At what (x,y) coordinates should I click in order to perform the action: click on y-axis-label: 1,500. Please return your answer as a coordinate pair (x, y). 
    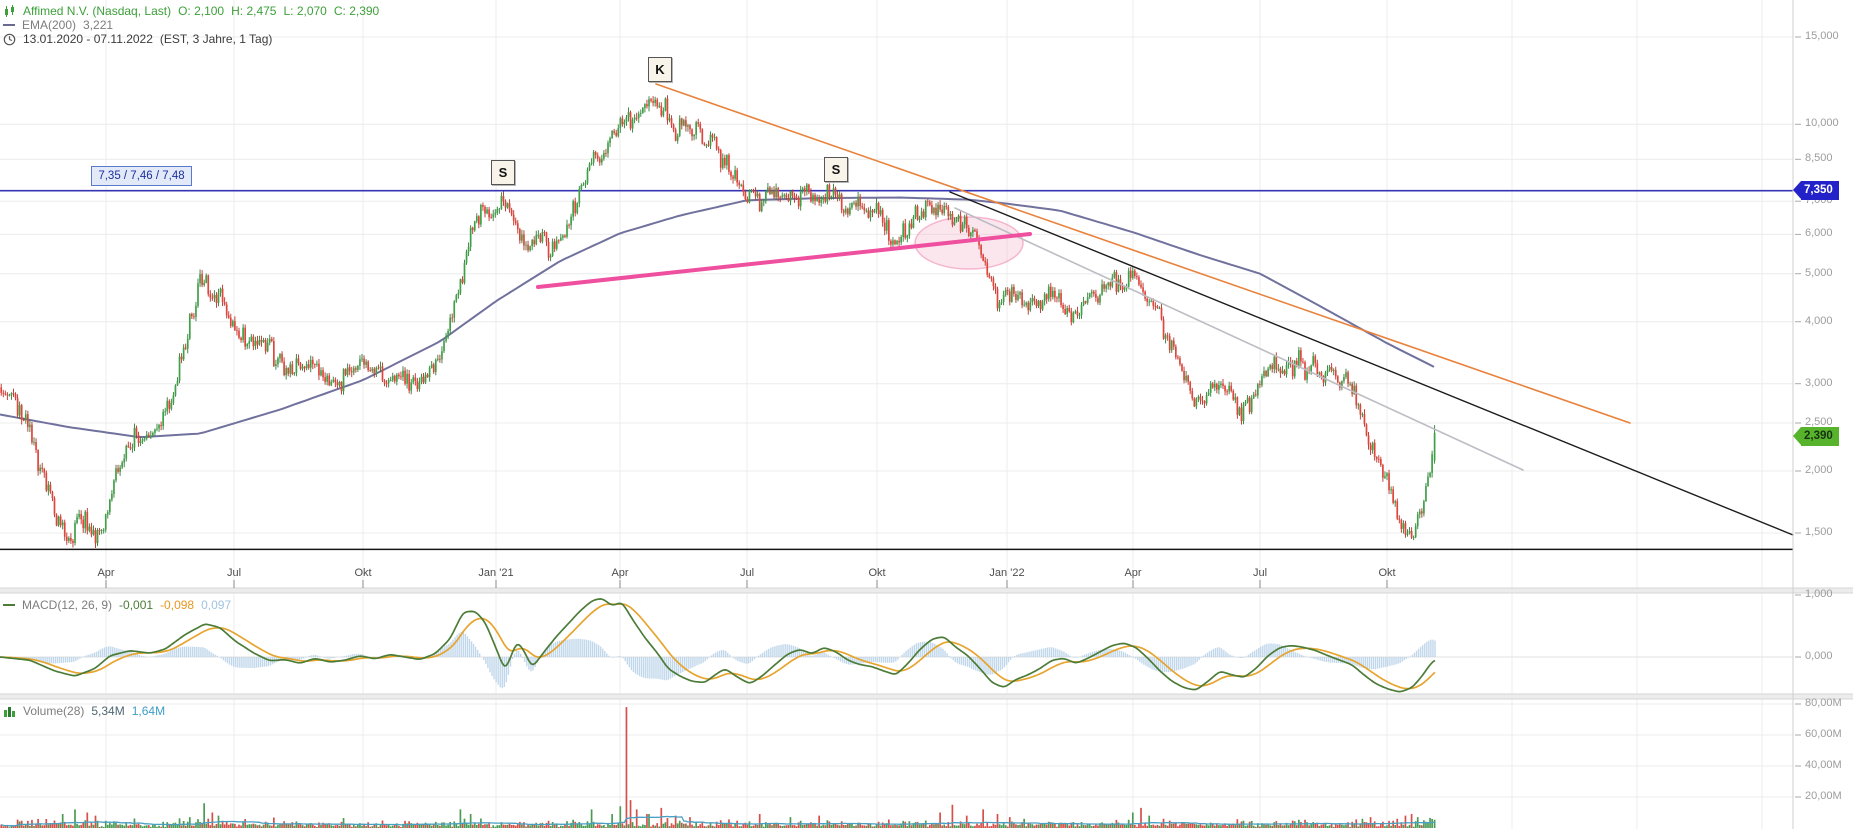
    Looking at the image, I should click on (1819, 532).